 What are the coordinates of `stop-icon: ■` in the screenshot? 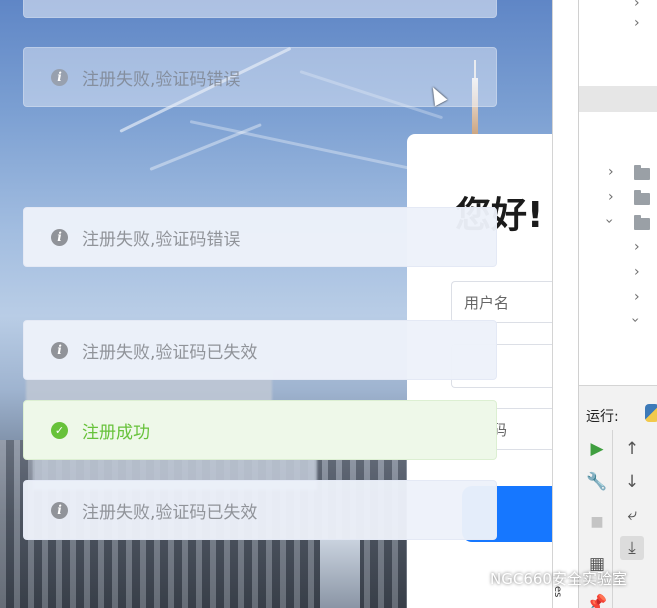 It's located at (597, 522).